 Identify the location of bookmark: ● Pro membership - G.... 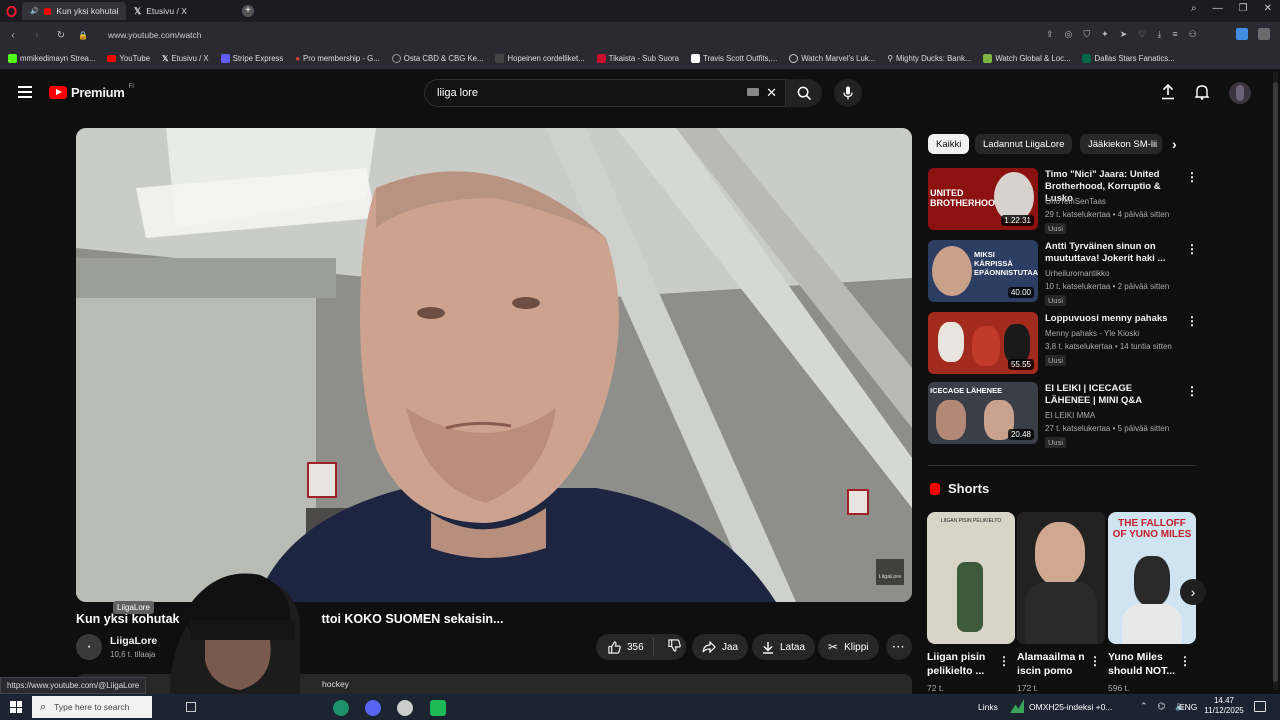
(337, 58).